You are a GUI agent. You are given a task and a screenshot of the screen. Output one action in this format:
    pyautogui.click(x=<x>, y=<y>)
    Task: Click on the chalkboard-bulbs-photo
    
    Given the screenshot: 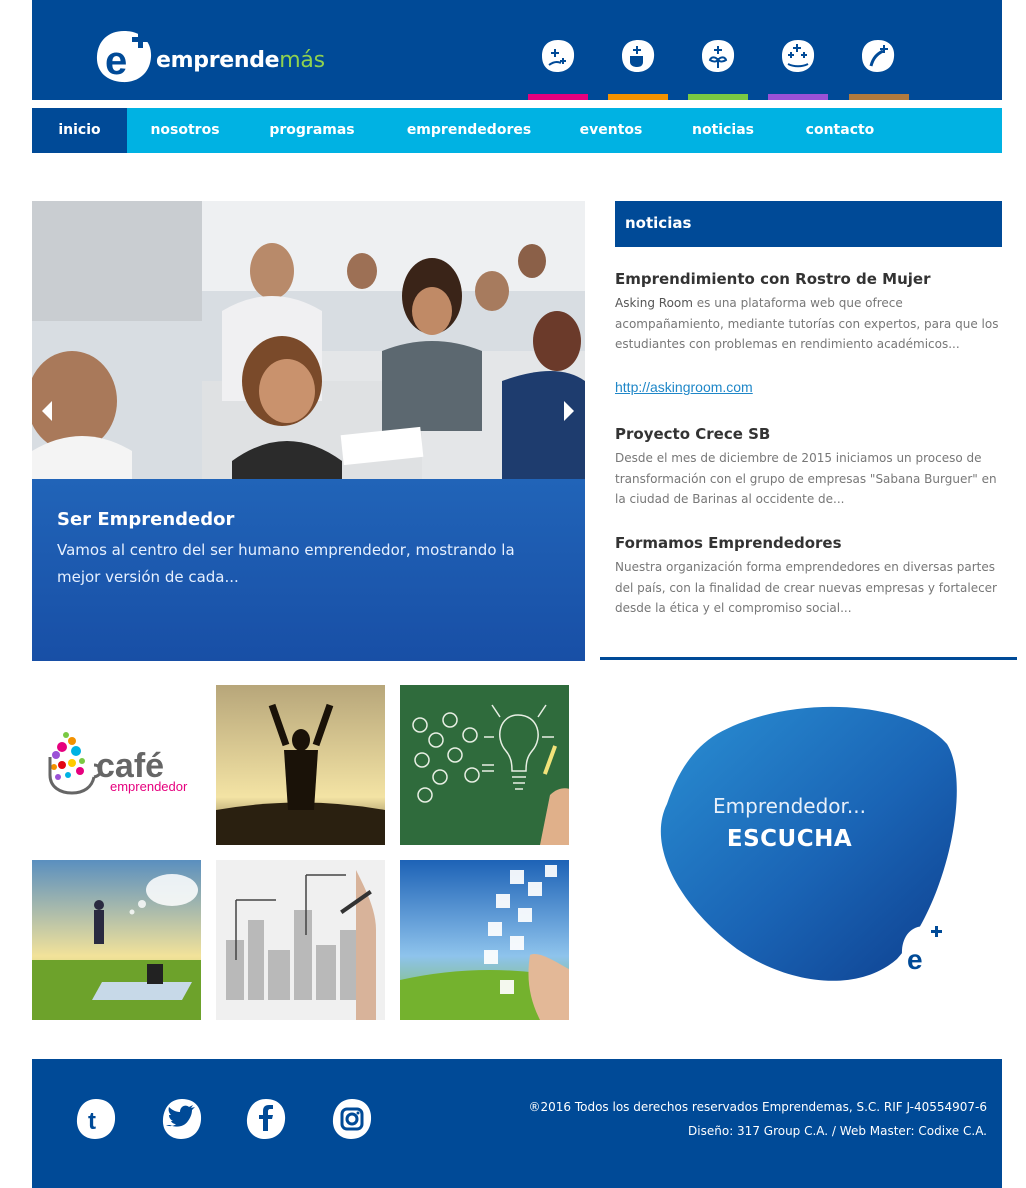 What is the action you would take?
    pyautogui.click(x=484, y=765)
    